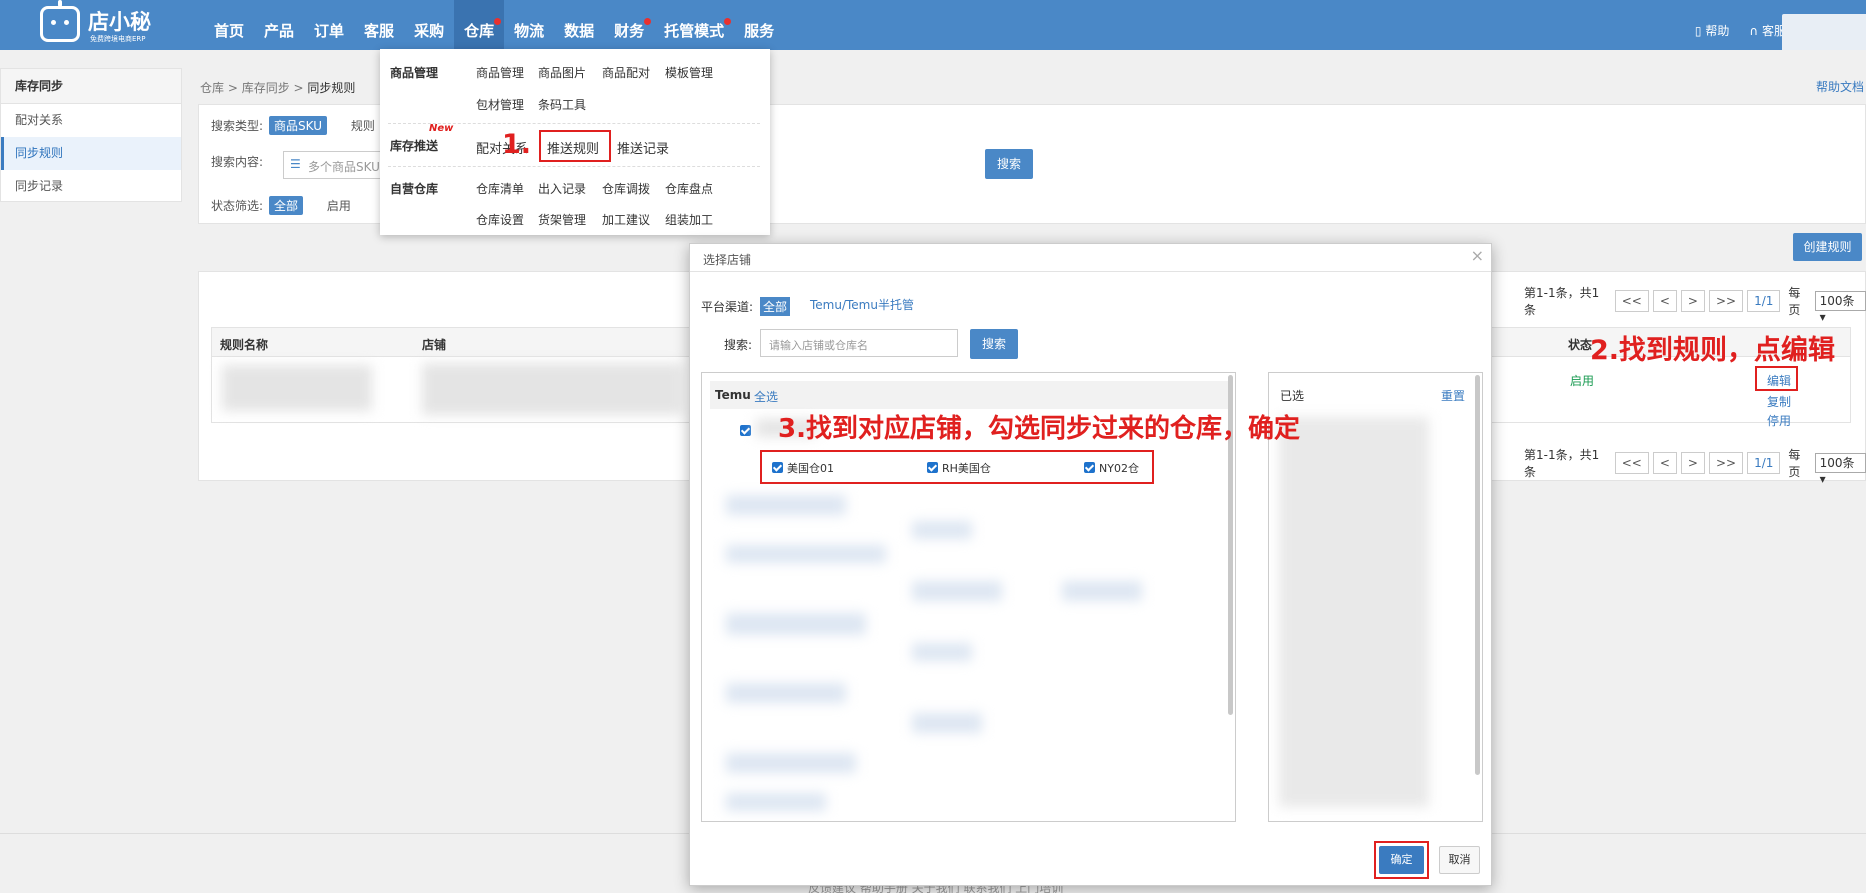 This screenshot has width=1866, height=893. I want to click on status-all: 全部, so click(286, 205).